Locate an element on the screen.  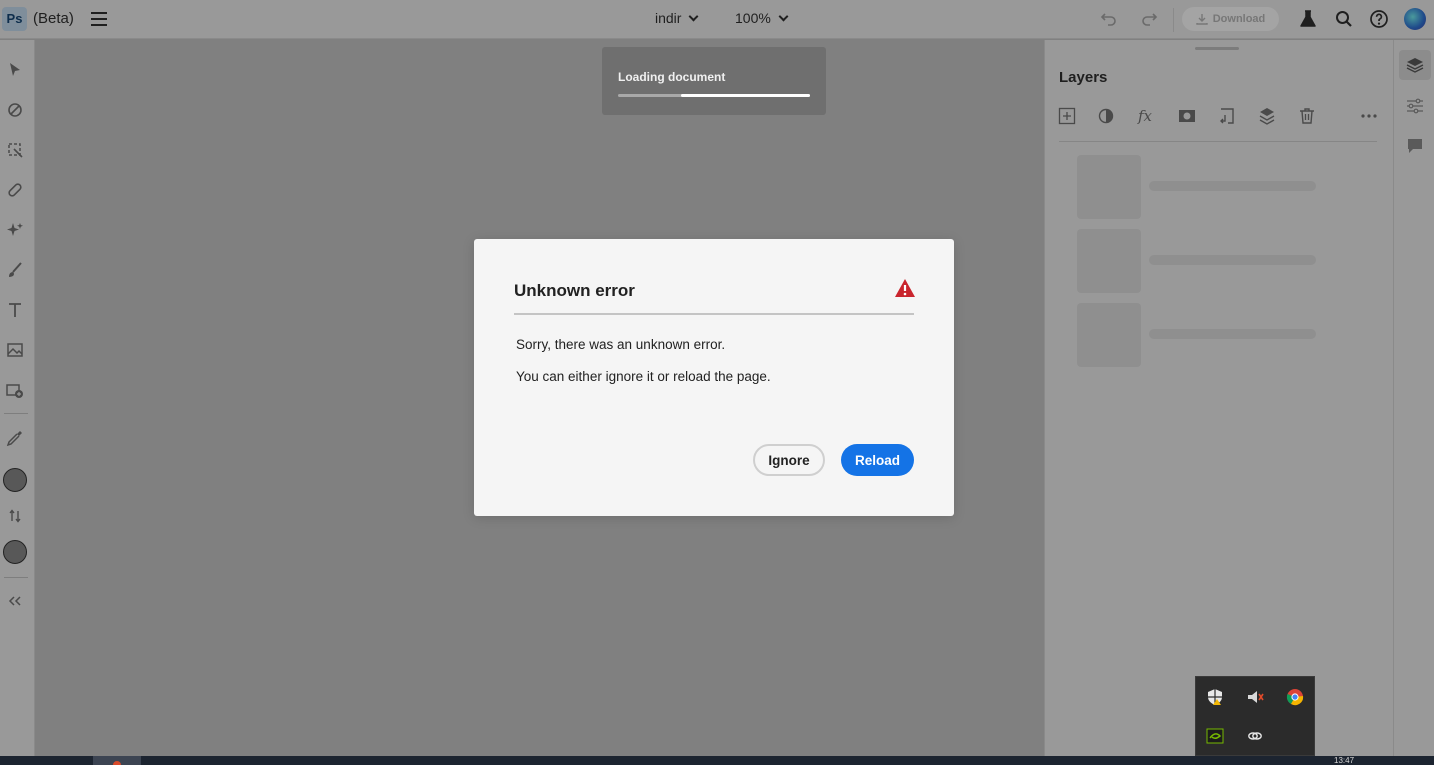
link-icon is located at coordinates (1255, 736).